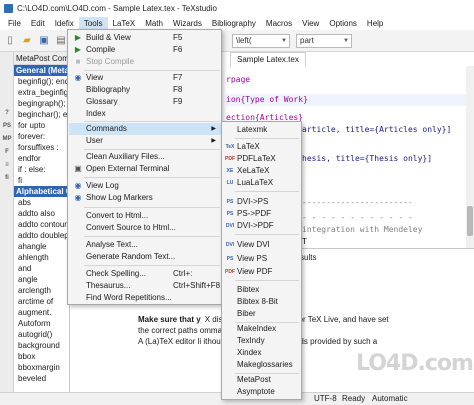  What do you see at coordinates (255, 271) in the screenshot?
I see `submenu-item-label: View PDF` at bounding box center [255, 271].